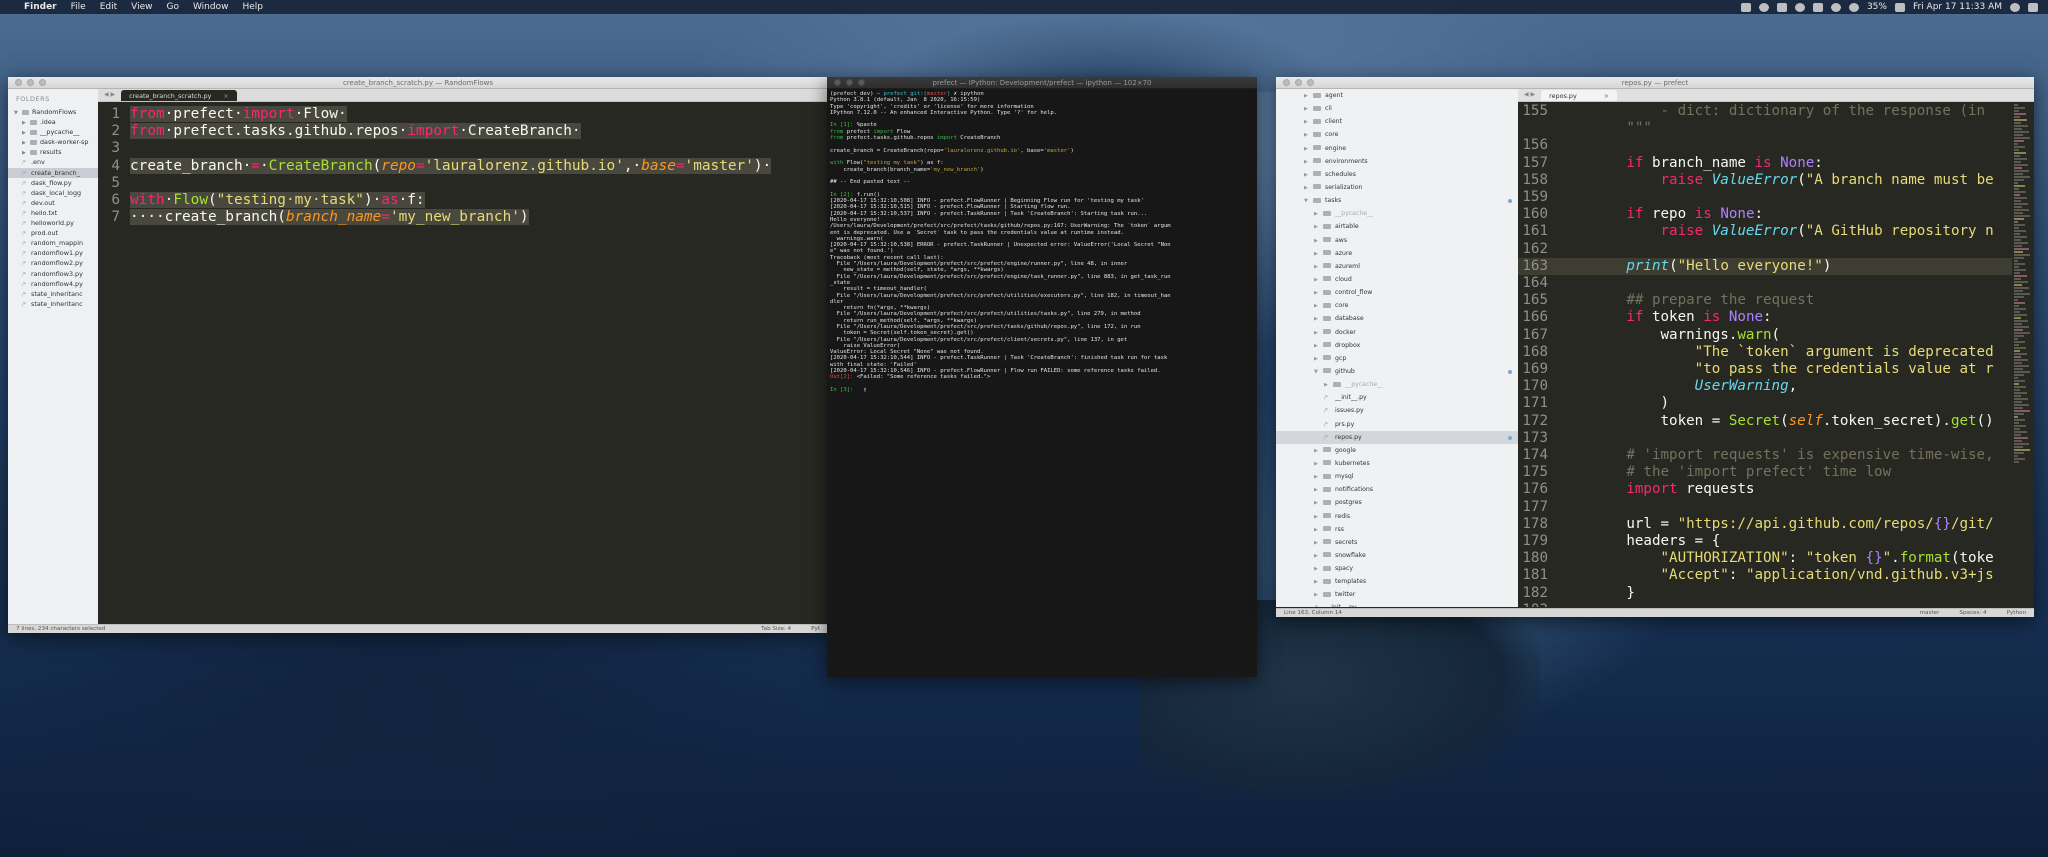 The height and width of the screenshot is (857, 2048). I want to click on file-item: /* prod.out, so click(53, 233).